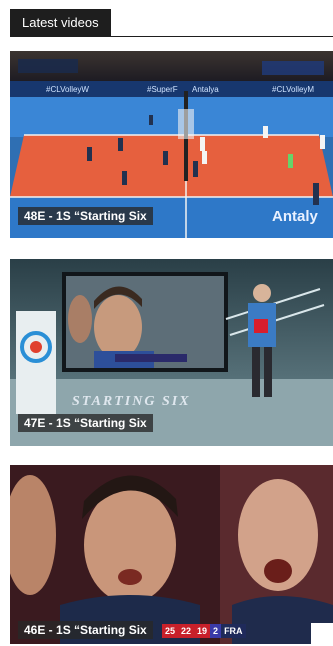 This screenshot has width=333, height=646. Describe the element at coordinates (60, 23) in the screenshot. I see `section-title: Latest videos` at that location.